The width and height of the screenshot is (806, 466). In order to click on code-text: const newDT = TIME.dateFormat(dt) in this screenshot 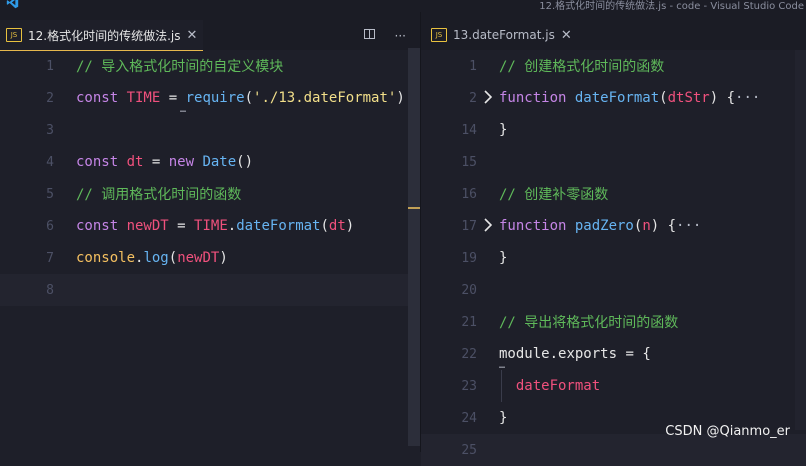, I will do `click(215, 226)`.